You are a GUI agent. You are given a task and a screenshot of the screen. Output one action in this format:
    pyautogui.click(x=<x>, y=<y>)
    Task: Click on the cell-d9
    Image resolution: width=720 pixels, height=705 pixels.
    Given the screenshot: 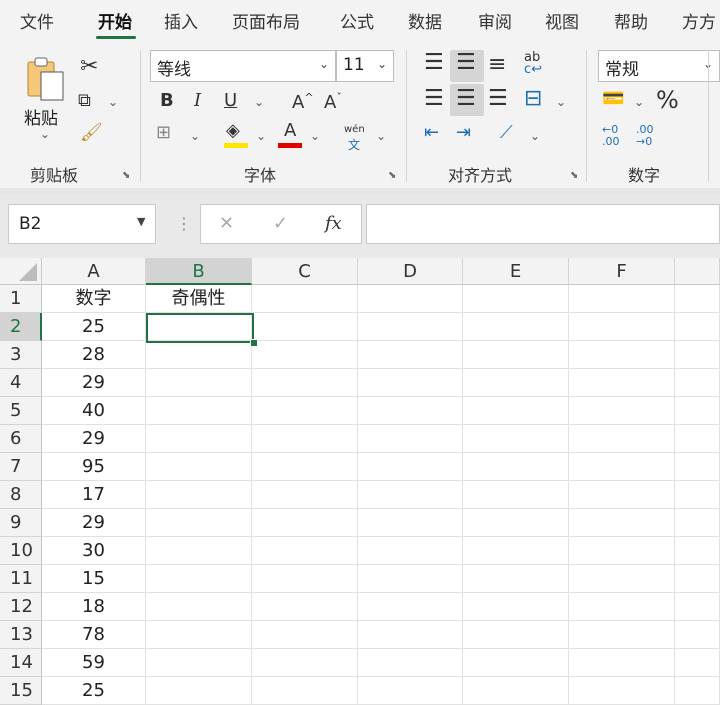 What is the action you would take?
    pyautogui.click(x=410, y=523)
    